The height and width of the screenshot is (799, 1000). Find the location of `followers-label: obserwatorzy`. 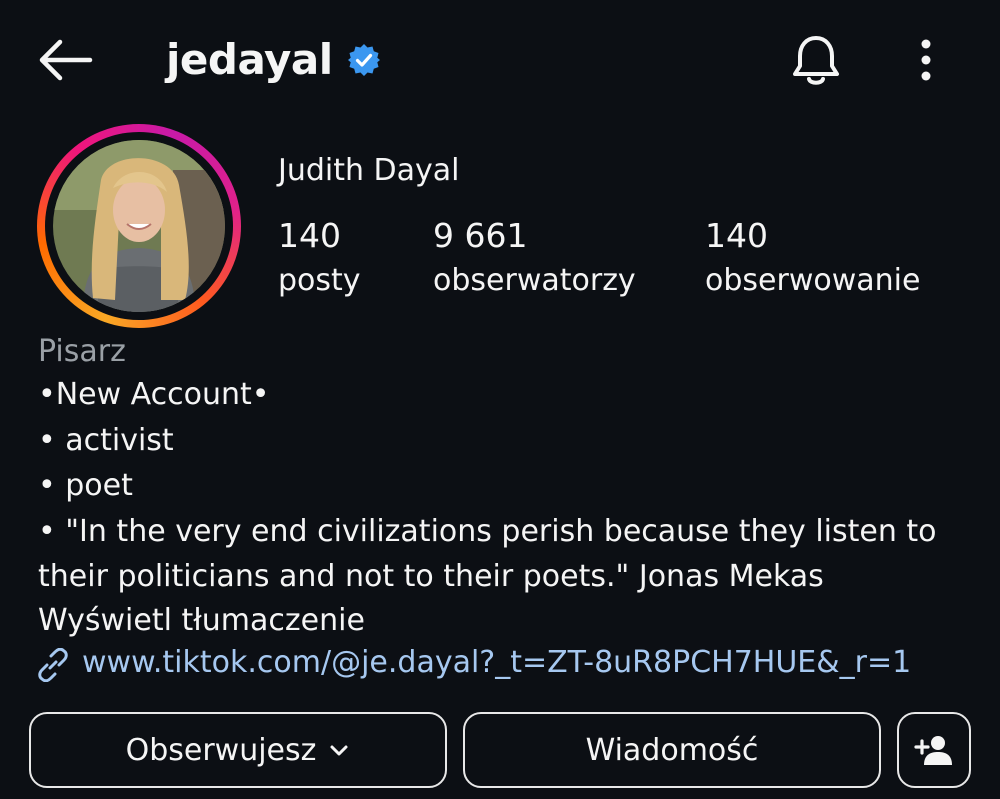

followers-label: obserwatorzy is located at coordinates (534, 281).